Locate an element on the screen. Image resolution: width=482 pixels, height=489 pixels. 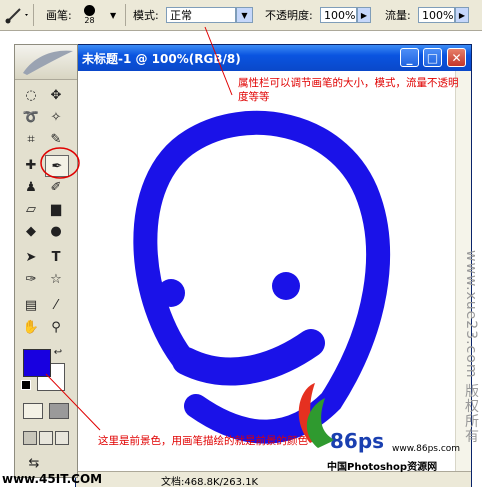
top-annotation: 属性栏可以调节画笔的大小，模式，流量不透明度等等 is located at coordinates (348, 90).